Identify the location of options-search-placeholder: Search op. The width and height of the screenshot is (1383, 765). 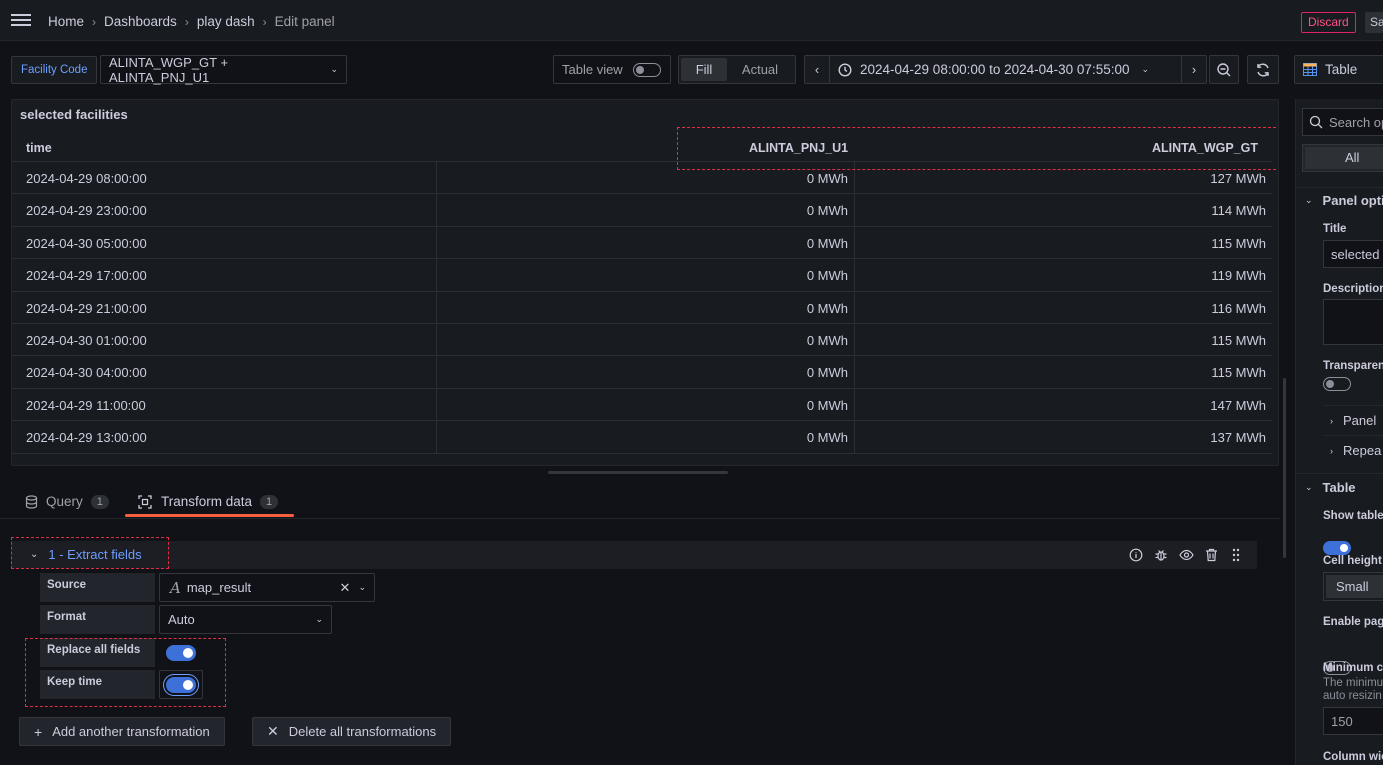
(1356, 122).